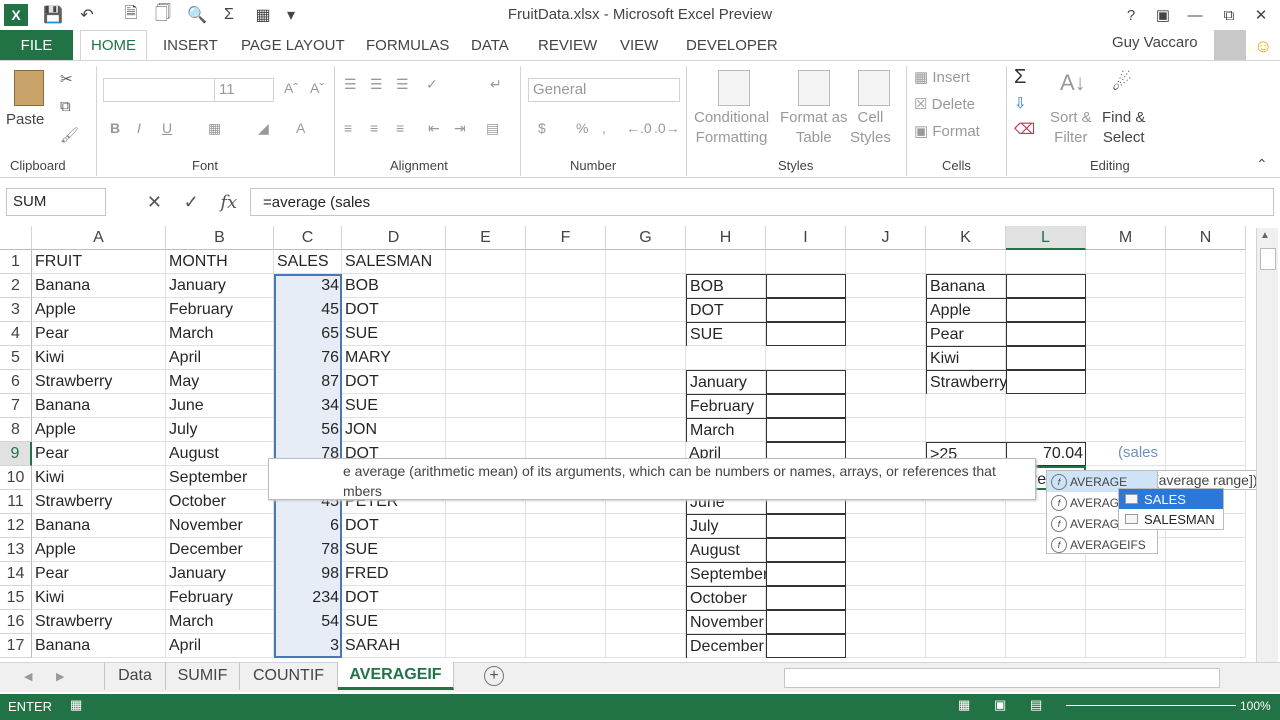  Describe the element at coordinates (582, 128) in the screenshot. I see `percent-icon: %` at that location.